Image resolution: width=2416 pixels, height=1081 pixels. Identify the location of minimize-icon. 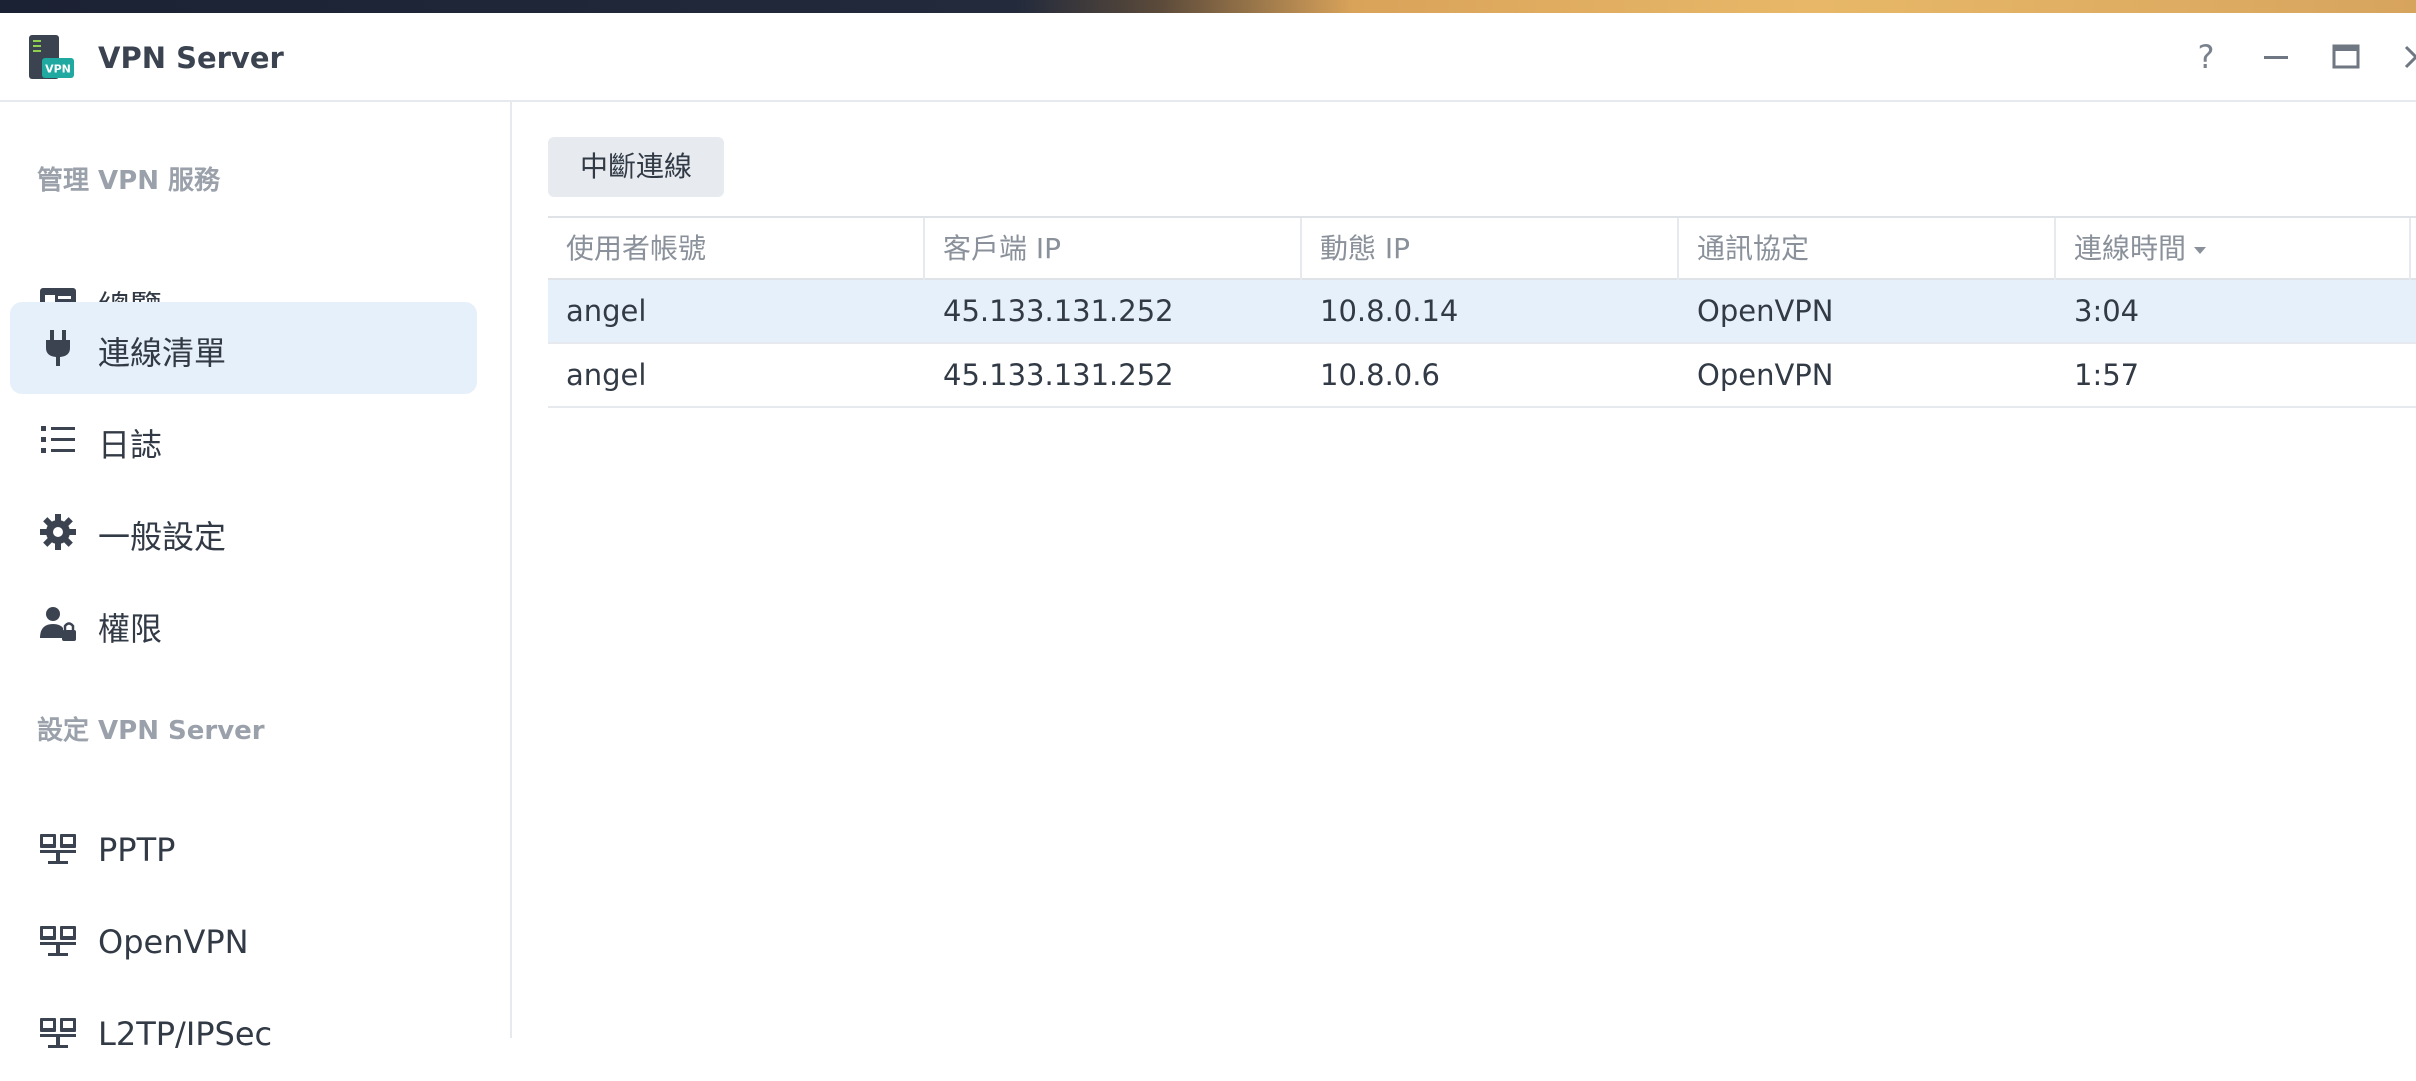
(2276, 57).